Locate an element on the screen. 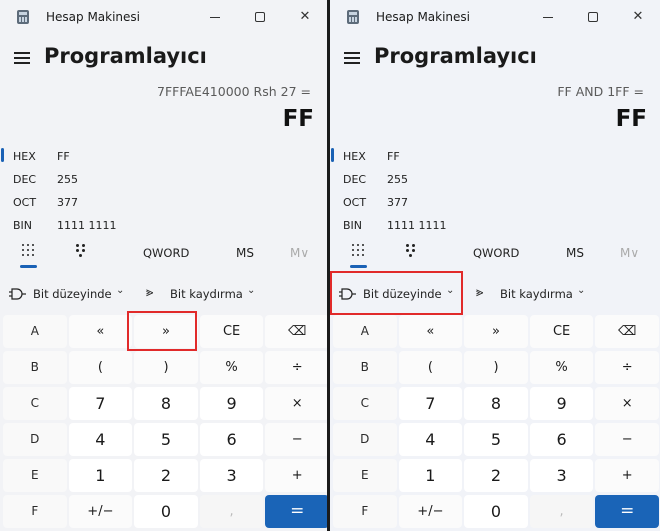  radix-label: DEC is located at coordinates (355, 179).